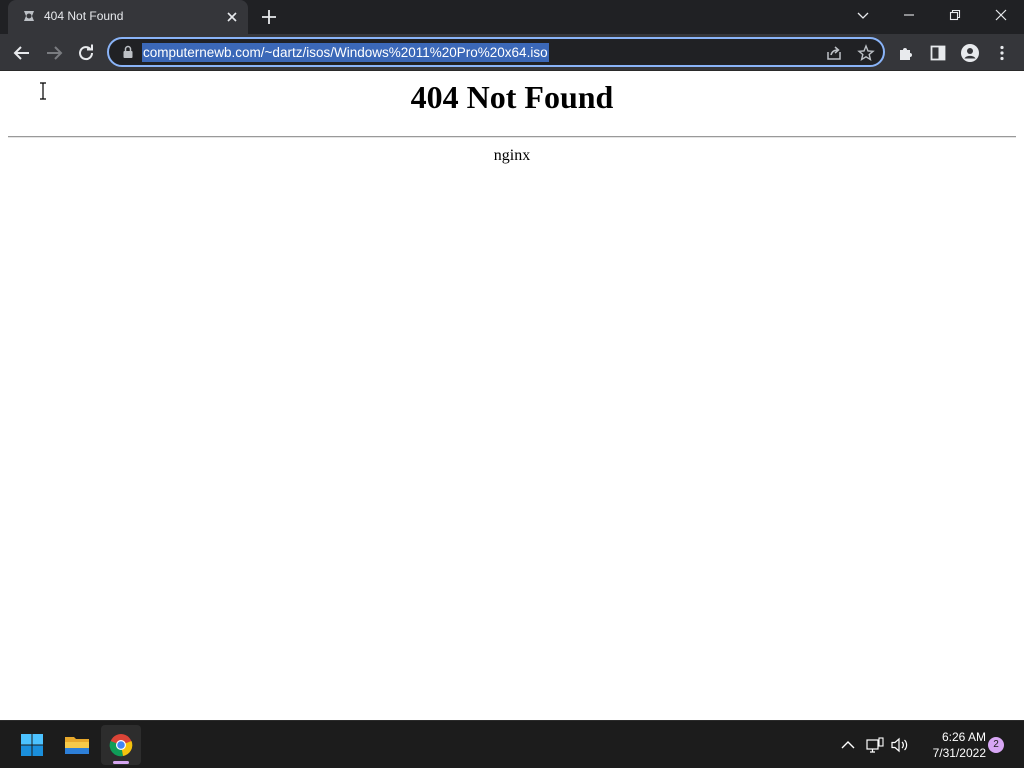  What do you see at coordinates (950, 745) in the screenshot?
I see `clock: 6:26 AM 7/31/2022` at bounding box center [950, 745].